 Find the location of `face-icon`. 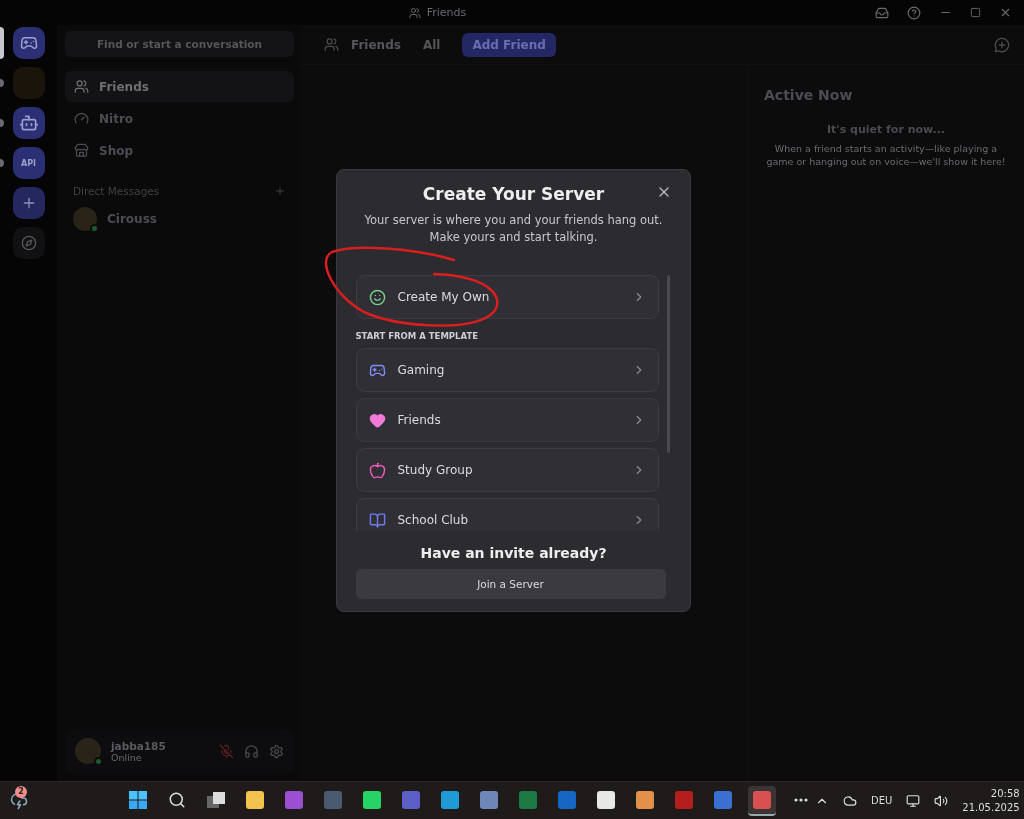

face-icon is located at coordinates (377, 297).